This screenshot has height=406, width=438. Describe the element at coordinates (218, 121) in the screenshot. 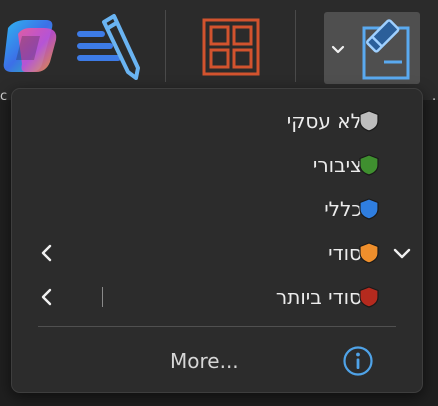

I see `menu-item-non-business: לא עסקי` at that location.